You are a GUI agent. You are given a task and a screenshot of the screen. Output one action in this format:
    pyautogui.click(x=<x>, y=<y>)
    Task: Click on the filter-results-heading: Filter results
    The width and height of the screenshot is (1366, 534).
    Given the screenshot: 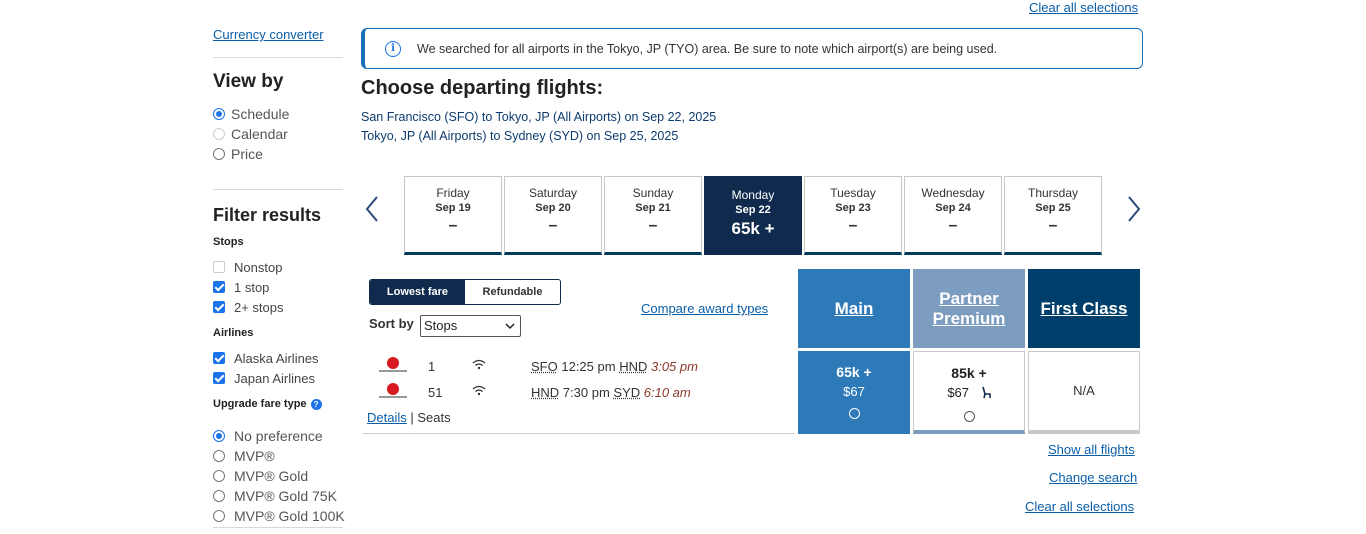 What is the action you would take?
    pyautogui.click(x=267, y=215)
    